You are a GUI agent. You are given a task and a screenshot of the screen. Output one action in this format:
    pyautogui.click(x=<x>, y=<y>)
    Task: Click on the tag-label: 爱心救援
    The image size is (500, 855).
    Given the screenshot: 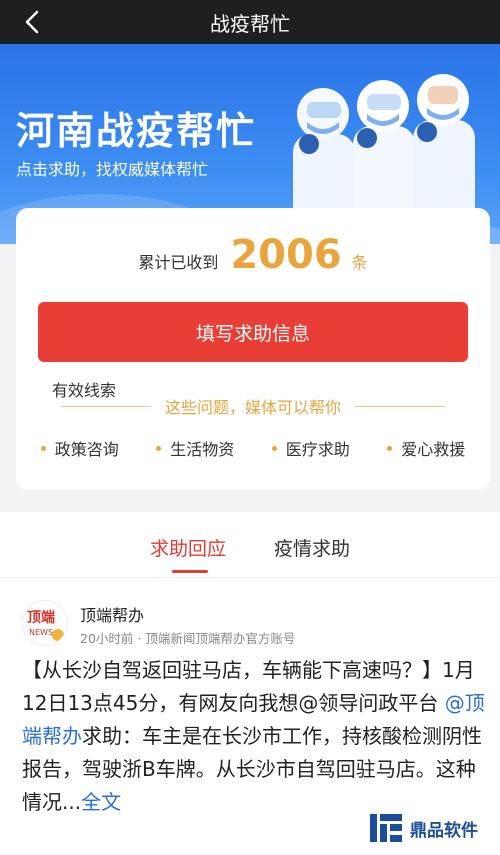 What is the action you would take?
    pyautogui.click(x=433, y=449)
    